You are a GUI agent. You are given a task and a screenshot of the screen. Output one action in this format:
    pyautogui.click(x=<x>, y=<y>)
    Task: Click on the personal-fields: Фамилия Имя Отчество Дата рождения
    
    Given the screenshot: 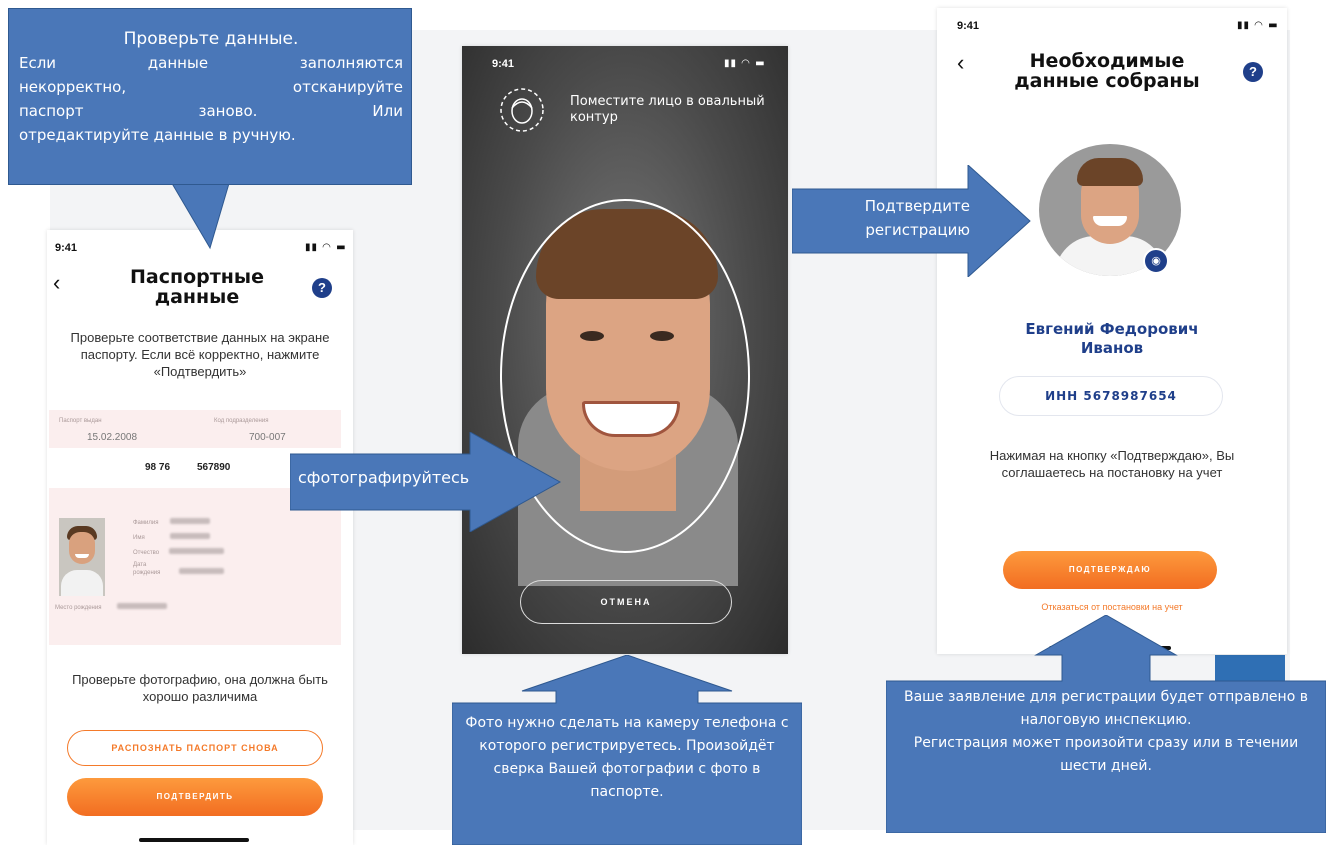 What is the action you would take?
    pyautogui.click(x=178, y=548)
    